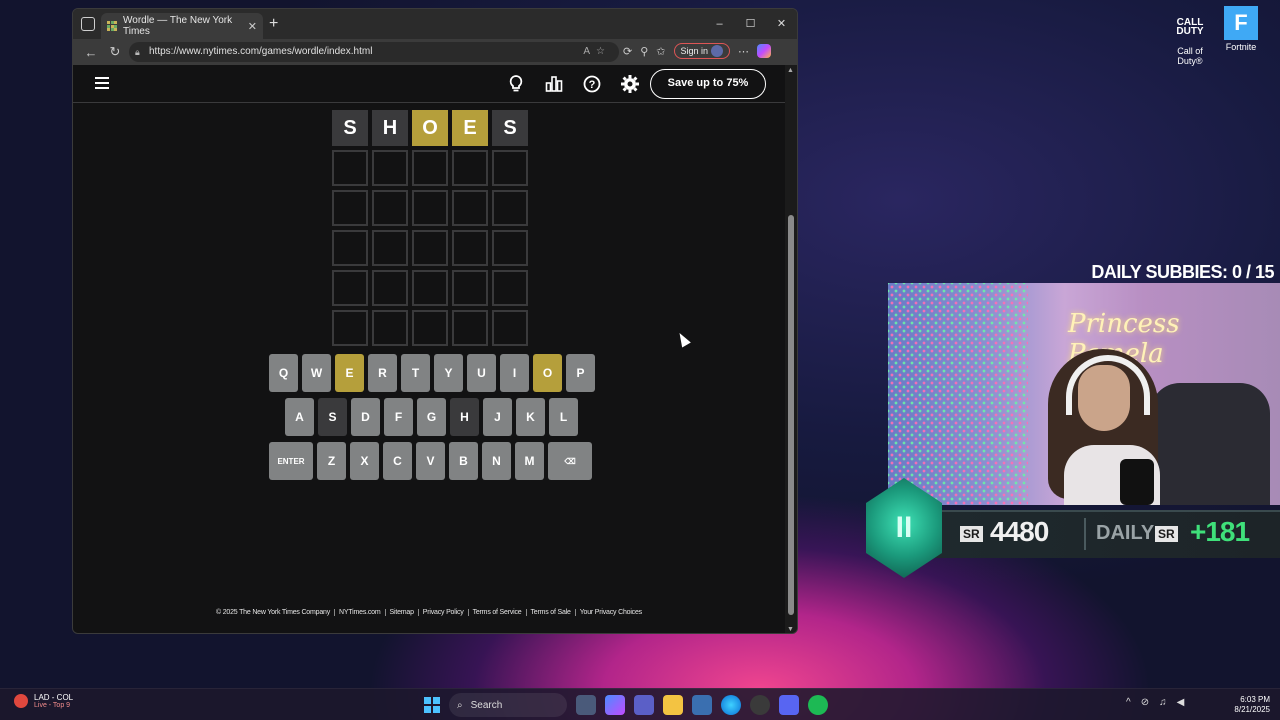  Describe the element at coordinates (516, 84) in the screenshot. I see `hint-bulb-icon` at that location.